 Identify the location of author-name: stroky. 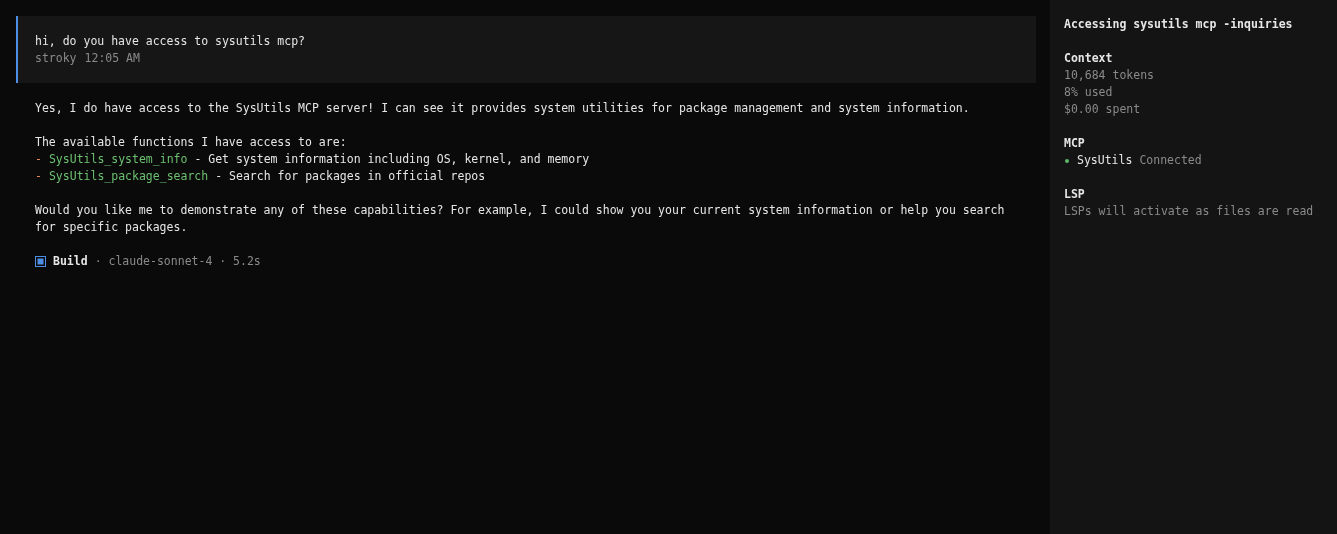
(56, 58).